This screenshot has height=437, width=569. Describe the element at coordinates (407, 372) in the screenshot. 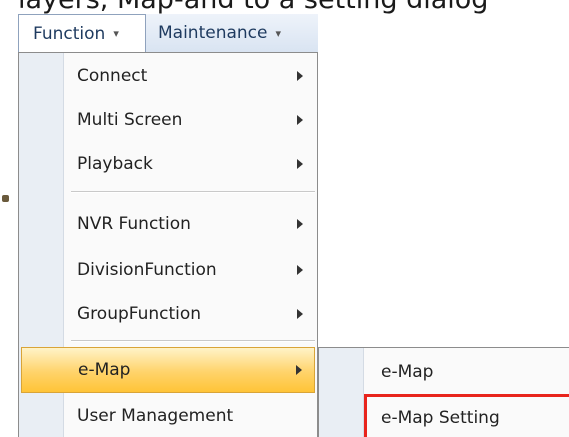

I see `submenu-item-label: e-Map` at that location.